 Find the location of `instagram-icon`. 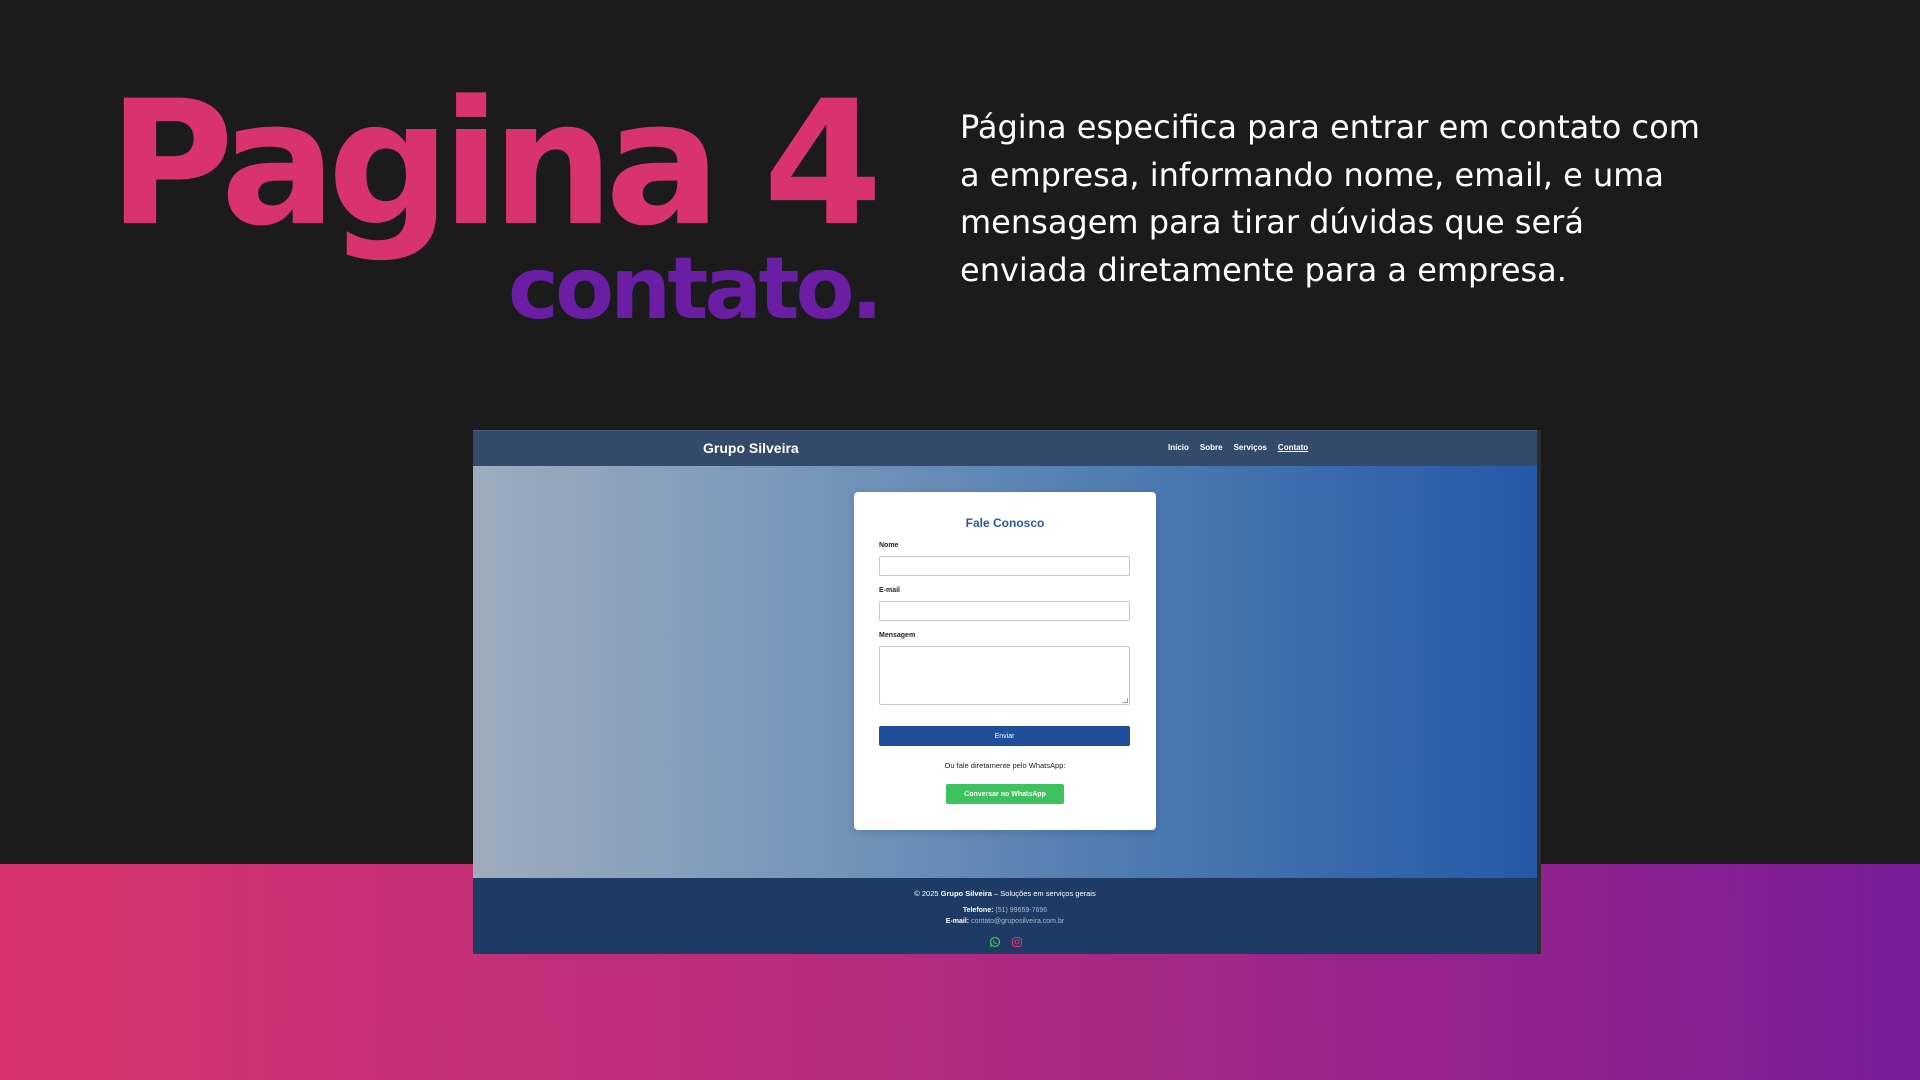

instagram-icon is located at coordinates (1017, 942).